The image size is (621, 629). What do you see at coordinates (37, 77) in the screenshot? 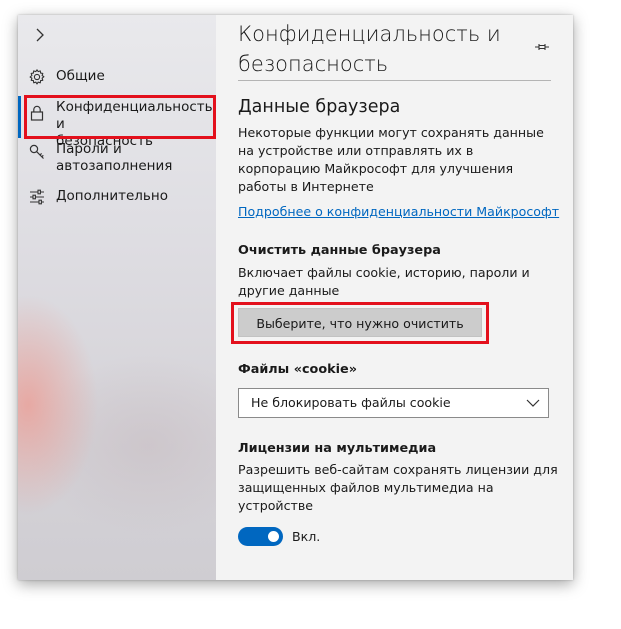
I see `gear-icon` at bounding box center [37, 77].